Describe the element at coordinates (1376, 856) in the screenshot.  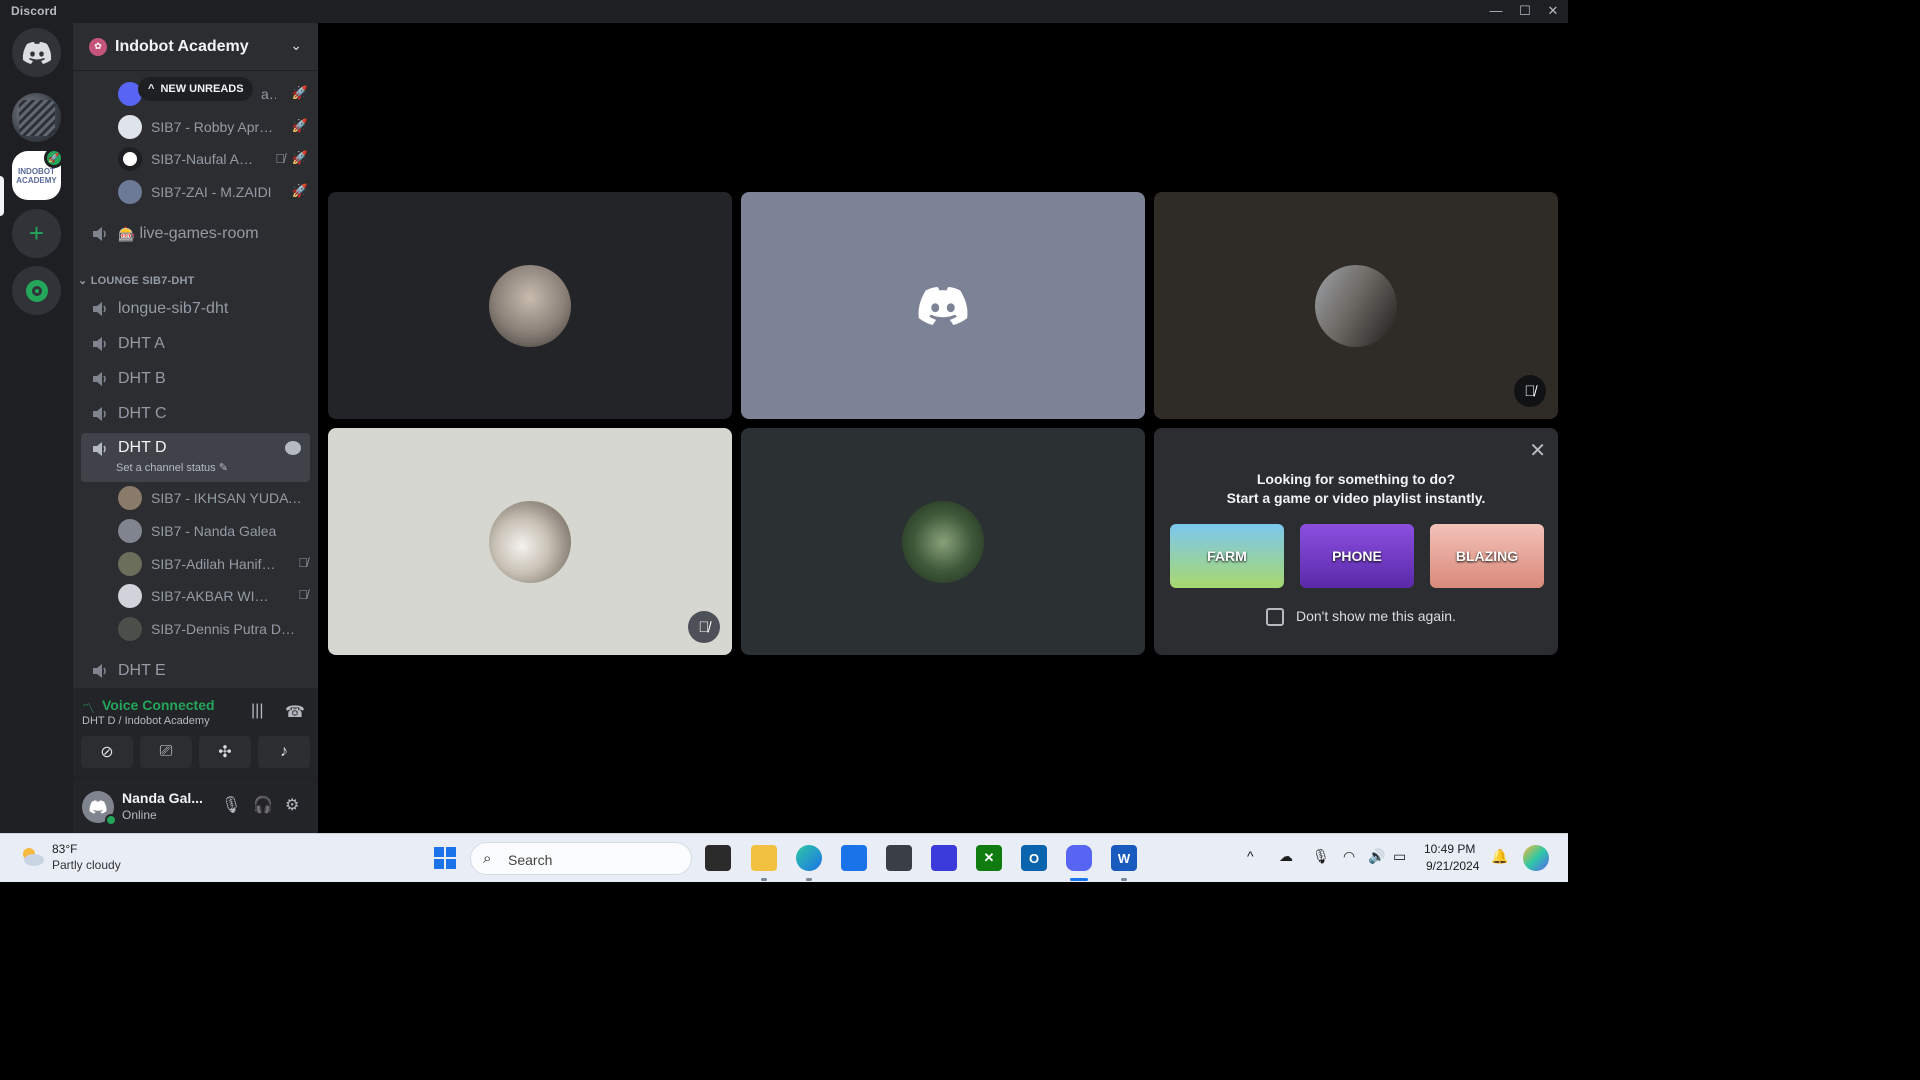
I see `volume-icon: 🔊` at that location.